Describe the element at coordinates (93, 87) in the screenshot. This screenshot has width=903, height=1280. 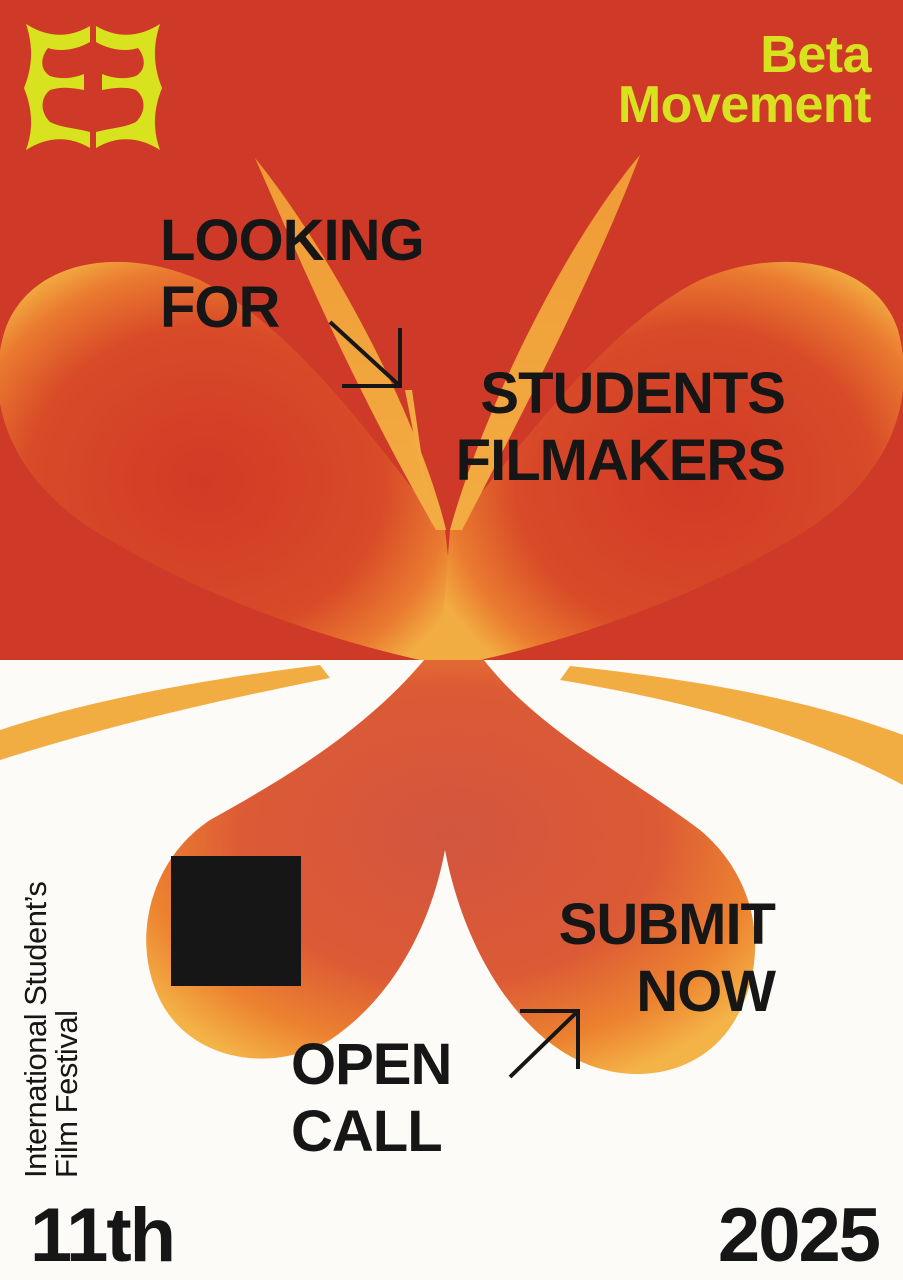
I see `beta-movement-monogram-icon` at that location.